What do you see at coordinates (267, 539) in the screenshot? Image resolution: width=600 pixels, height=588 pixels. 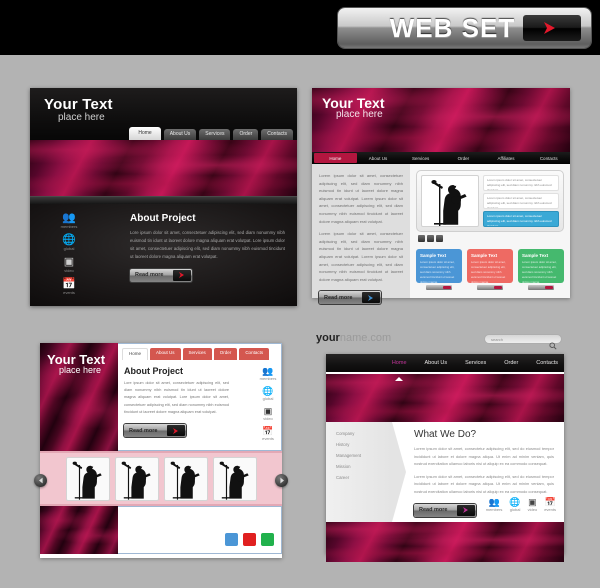 I see `color-swatch-green` at bounding box center [267, 539].